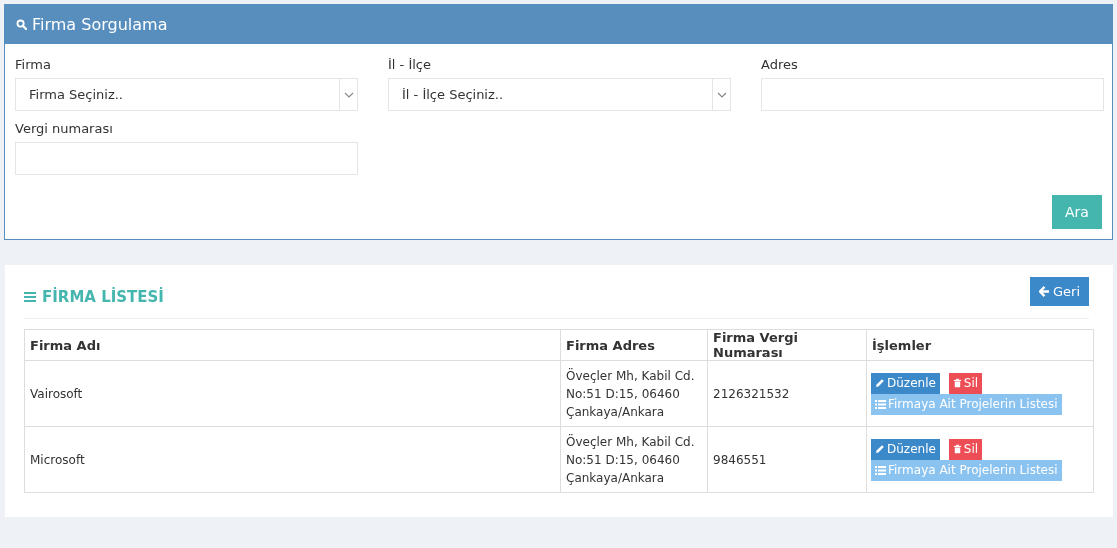  Describe the element at coordinates (980, 345) in the screenshot. I see `column-header: İşlemler` at that location.